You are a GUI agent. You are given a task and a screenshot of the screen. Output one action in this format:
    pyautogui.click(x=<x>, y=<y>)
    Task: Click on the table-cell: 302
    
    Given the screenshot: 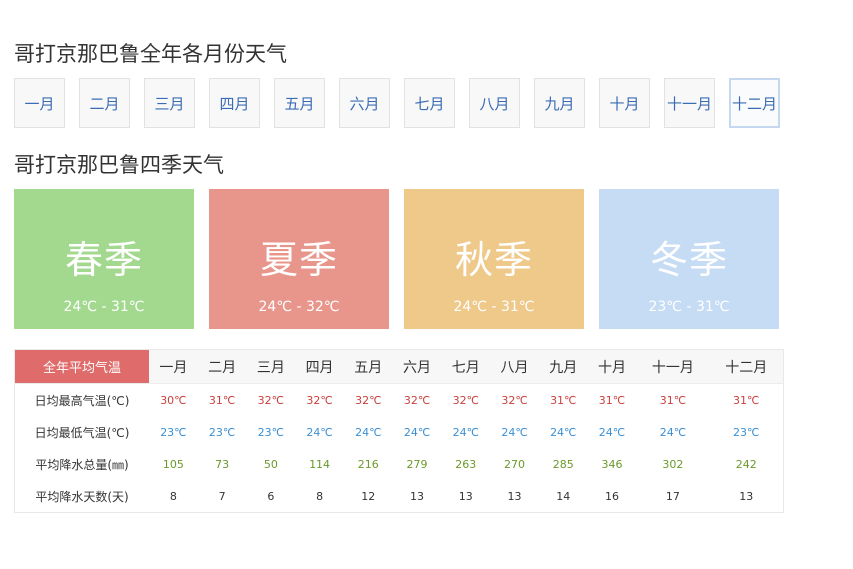 What is the action you would take?
    pyautogui.click(x=673, y=464)
    